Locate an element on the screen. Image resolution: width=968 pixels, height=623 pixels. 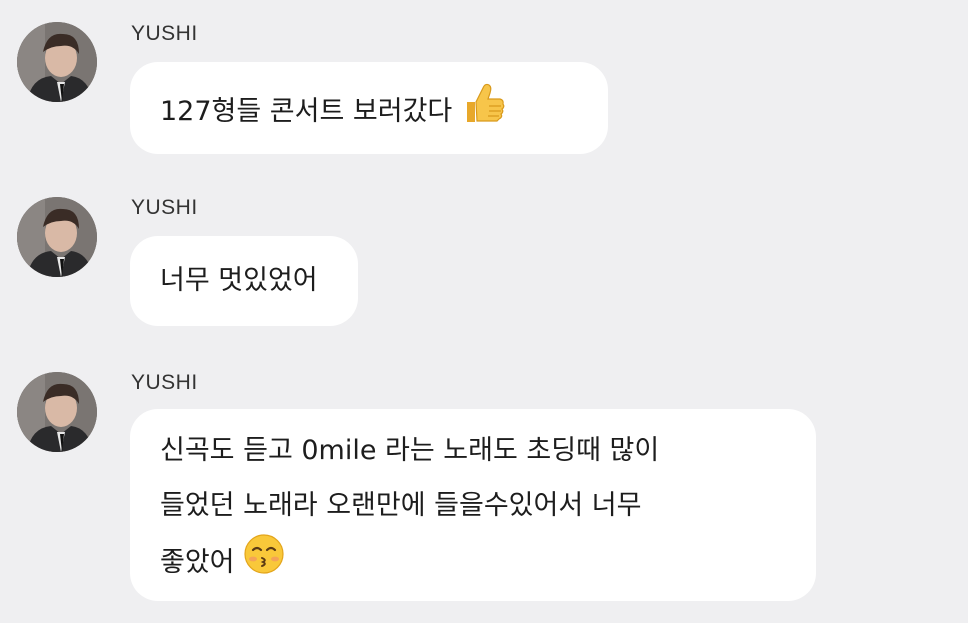
message-text: 127형들 콘서트 보러갔다 is located at coordinates (310, 111).